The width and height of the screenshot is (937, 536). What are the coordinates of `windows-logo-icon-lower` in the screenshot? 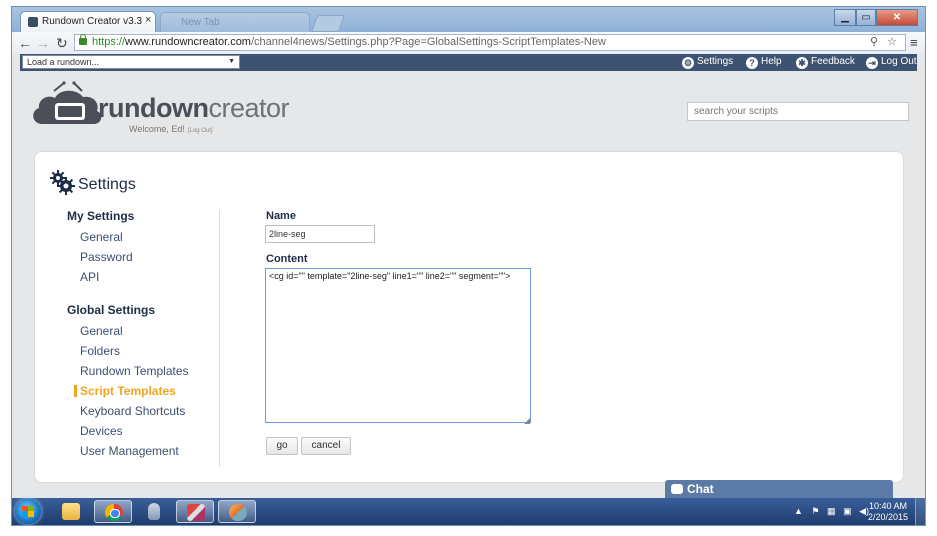 It's located at (28, 514).